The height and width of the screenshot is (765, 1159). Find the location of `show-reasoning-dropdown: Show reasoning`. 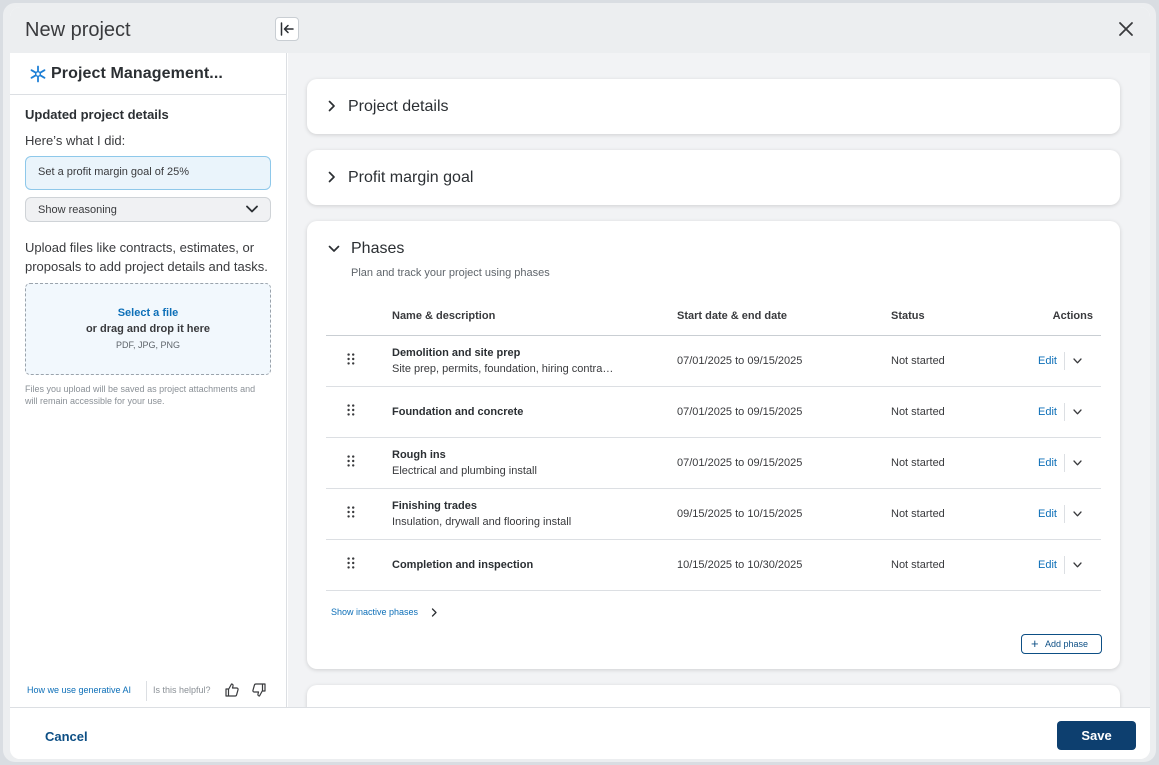

show-reasoning-dropdown: Show reasoning is located at coordinates (148, 209).